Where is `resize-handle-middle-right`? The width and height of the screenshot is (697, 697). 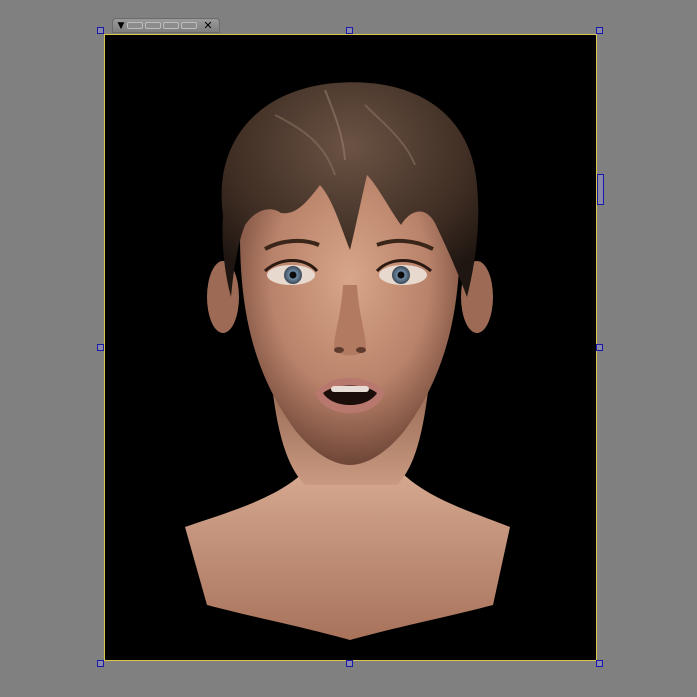
resize-handle-middle-right is located at coordinates (599, 347).